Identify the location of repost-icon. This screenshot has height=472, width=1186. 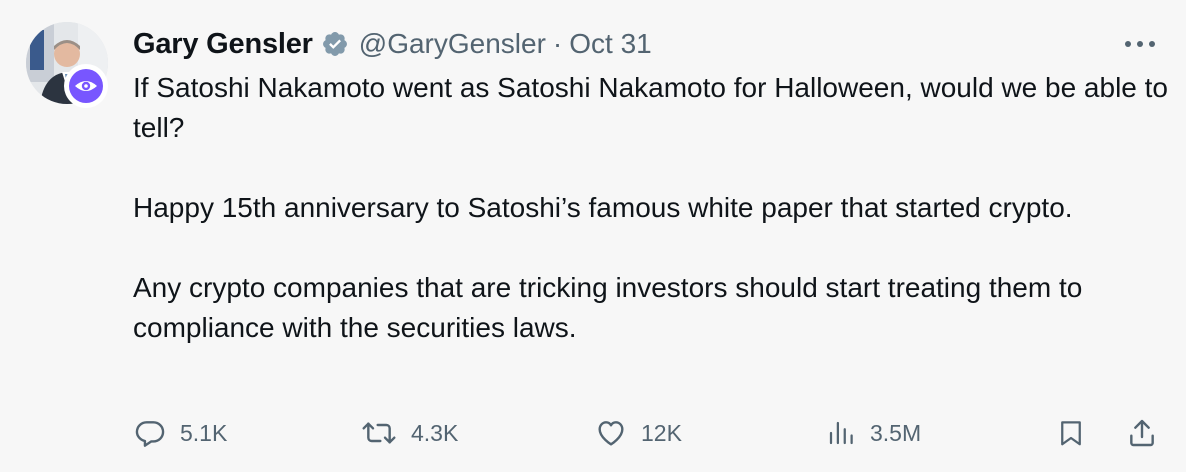
(379, 433).